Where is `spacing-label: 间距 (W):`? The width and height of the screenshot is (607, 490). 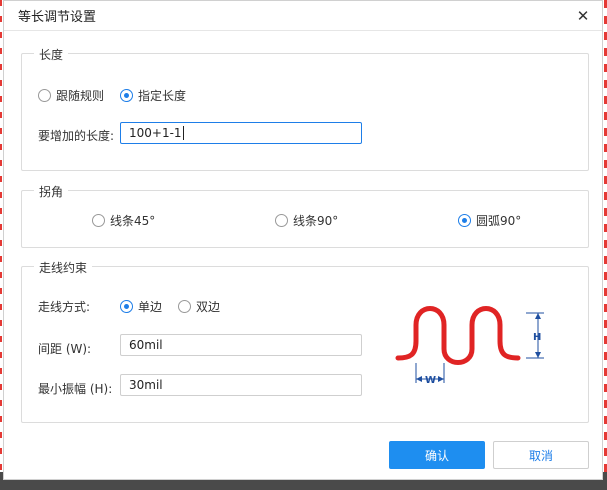 spacing-label: 间距 (W): is located at coordinates (65, 349).